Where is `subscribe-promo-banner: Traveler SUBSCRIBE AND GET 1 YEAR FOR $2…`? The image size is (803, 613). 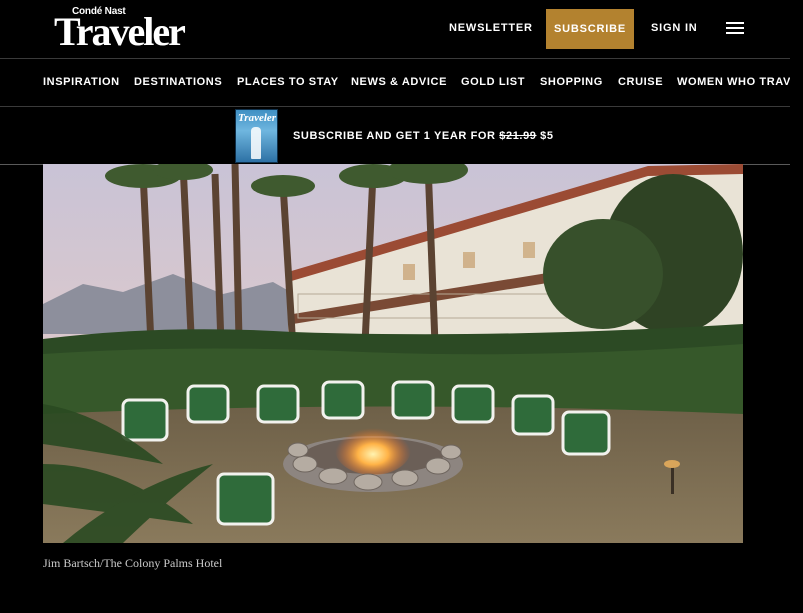 subscribe-promo-banner: Traveler SUBSCRIBE AND GET 1 YEAR FOR $2… is located at coordinates (395, 136).